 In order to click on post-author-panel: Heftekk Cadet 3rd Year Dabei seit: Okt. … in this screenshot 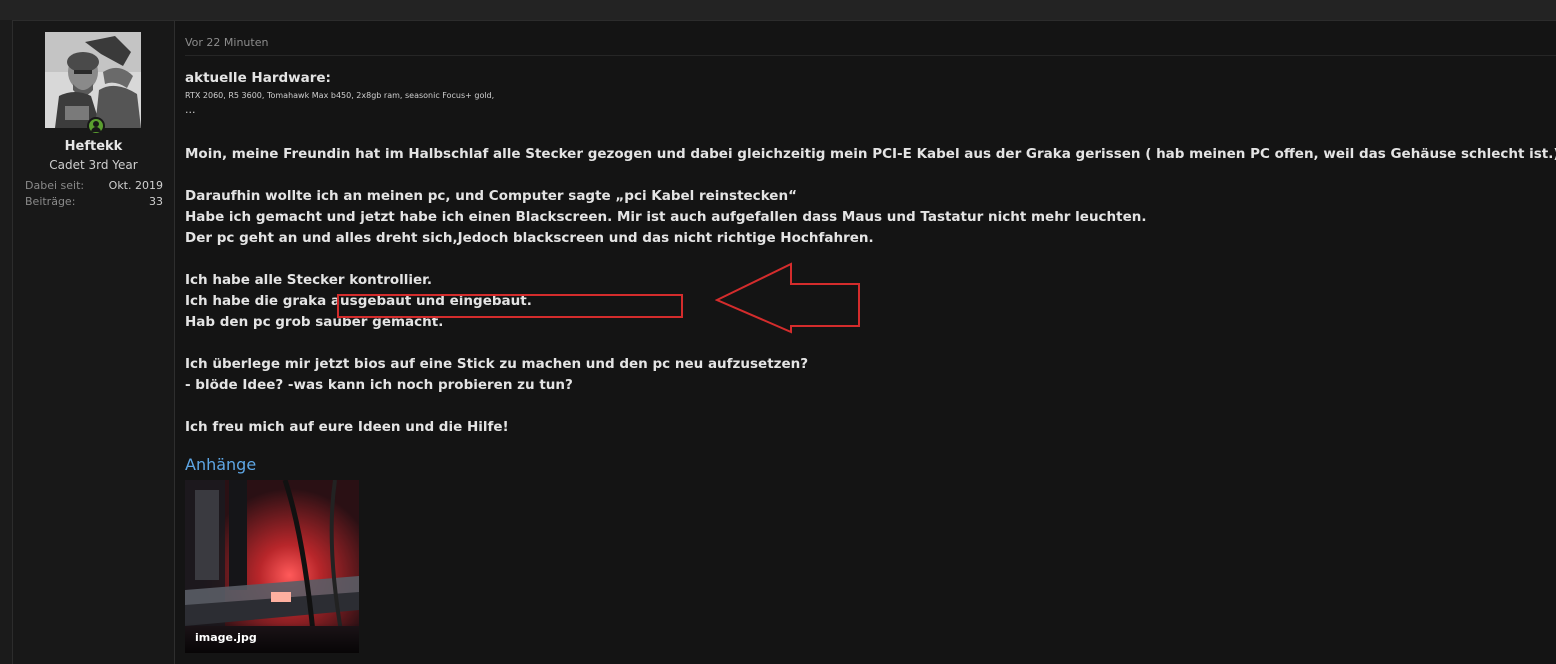, I will do `click(94, 342)`.